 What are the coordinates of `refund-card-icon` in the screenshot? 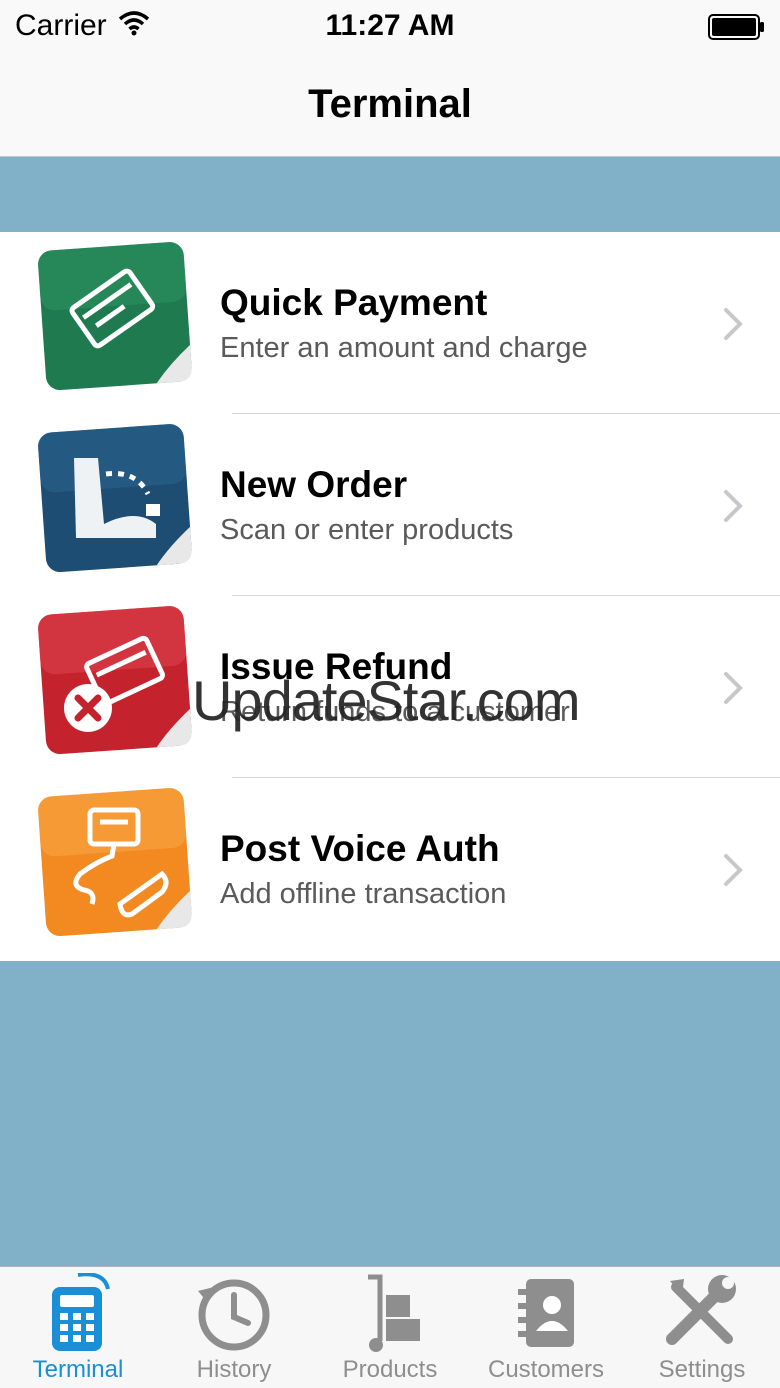 It's located at (116, 682).